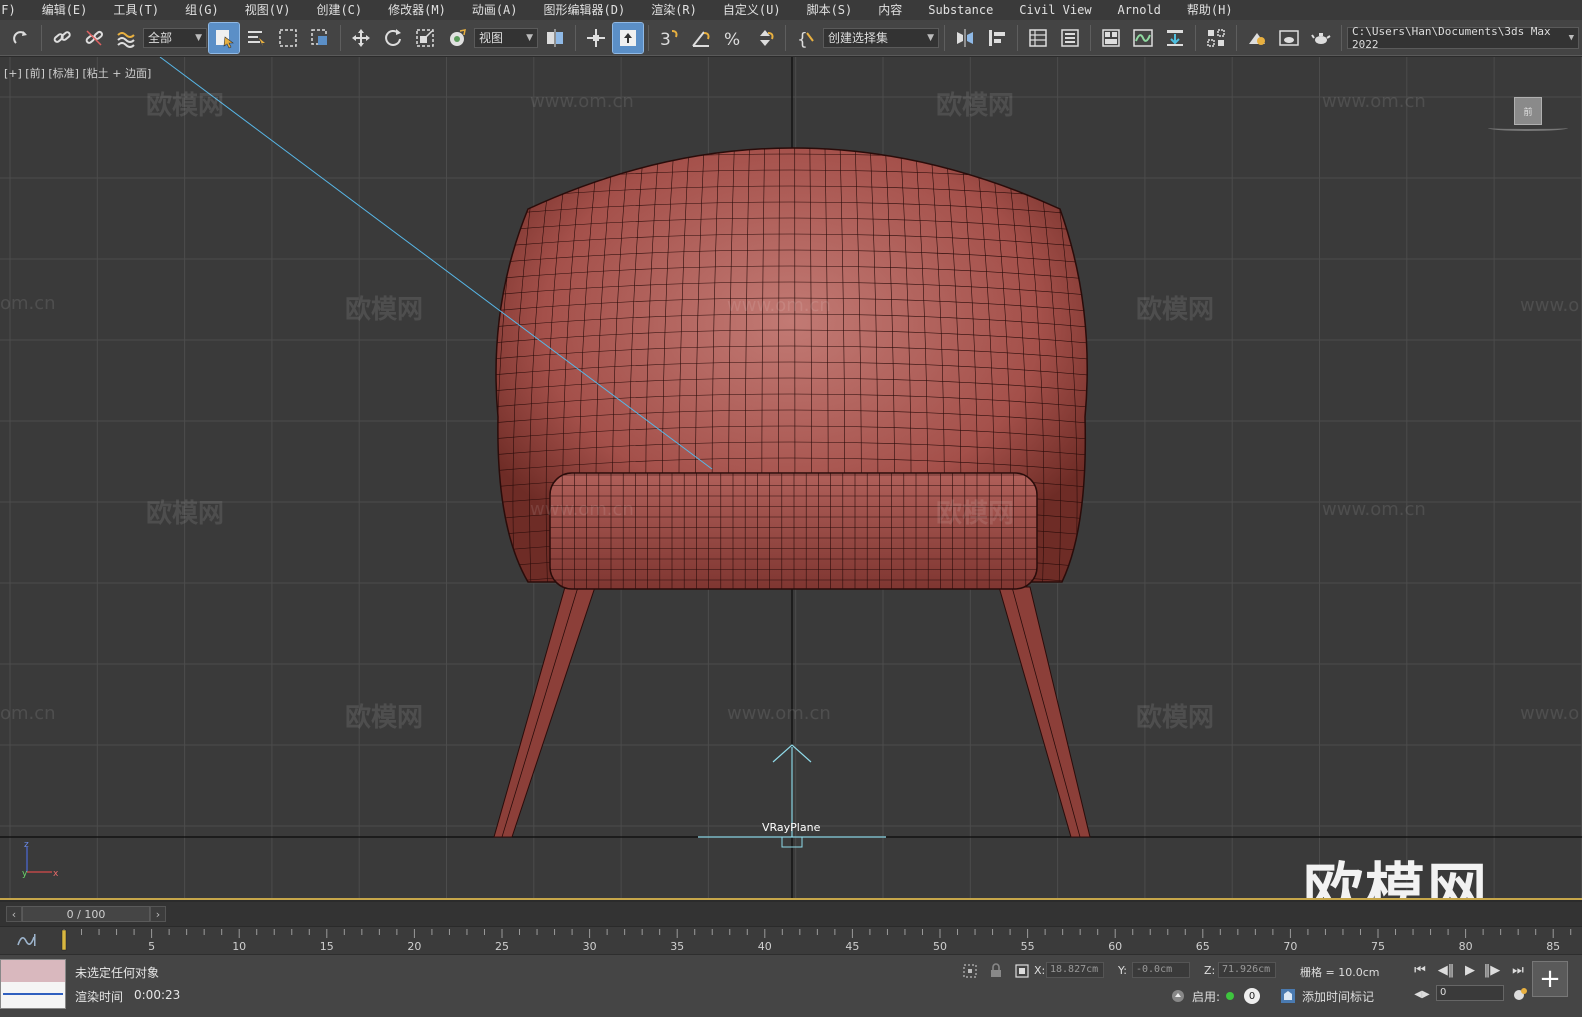 This screenshot has width=1582, height=1017. I want to click on rotate-button, so click(393, 38).